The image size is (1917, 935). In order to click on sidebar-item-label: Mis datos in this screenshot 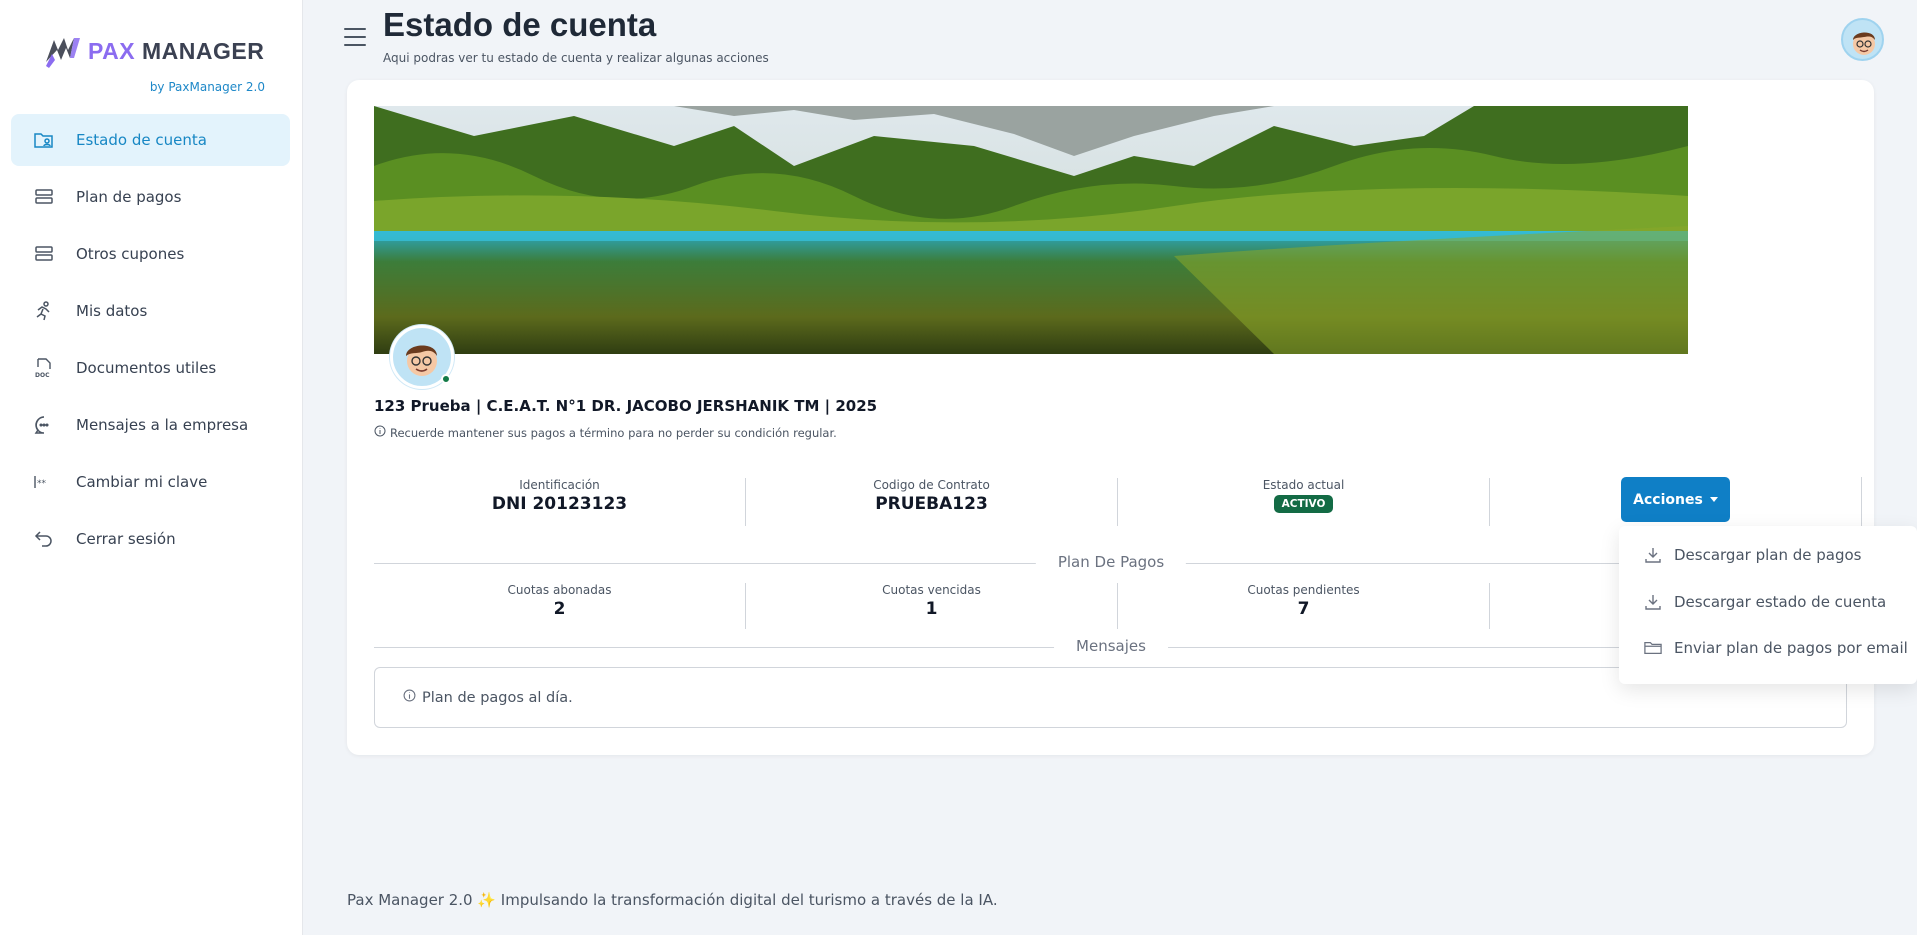, I will do `click(112, 311)`.